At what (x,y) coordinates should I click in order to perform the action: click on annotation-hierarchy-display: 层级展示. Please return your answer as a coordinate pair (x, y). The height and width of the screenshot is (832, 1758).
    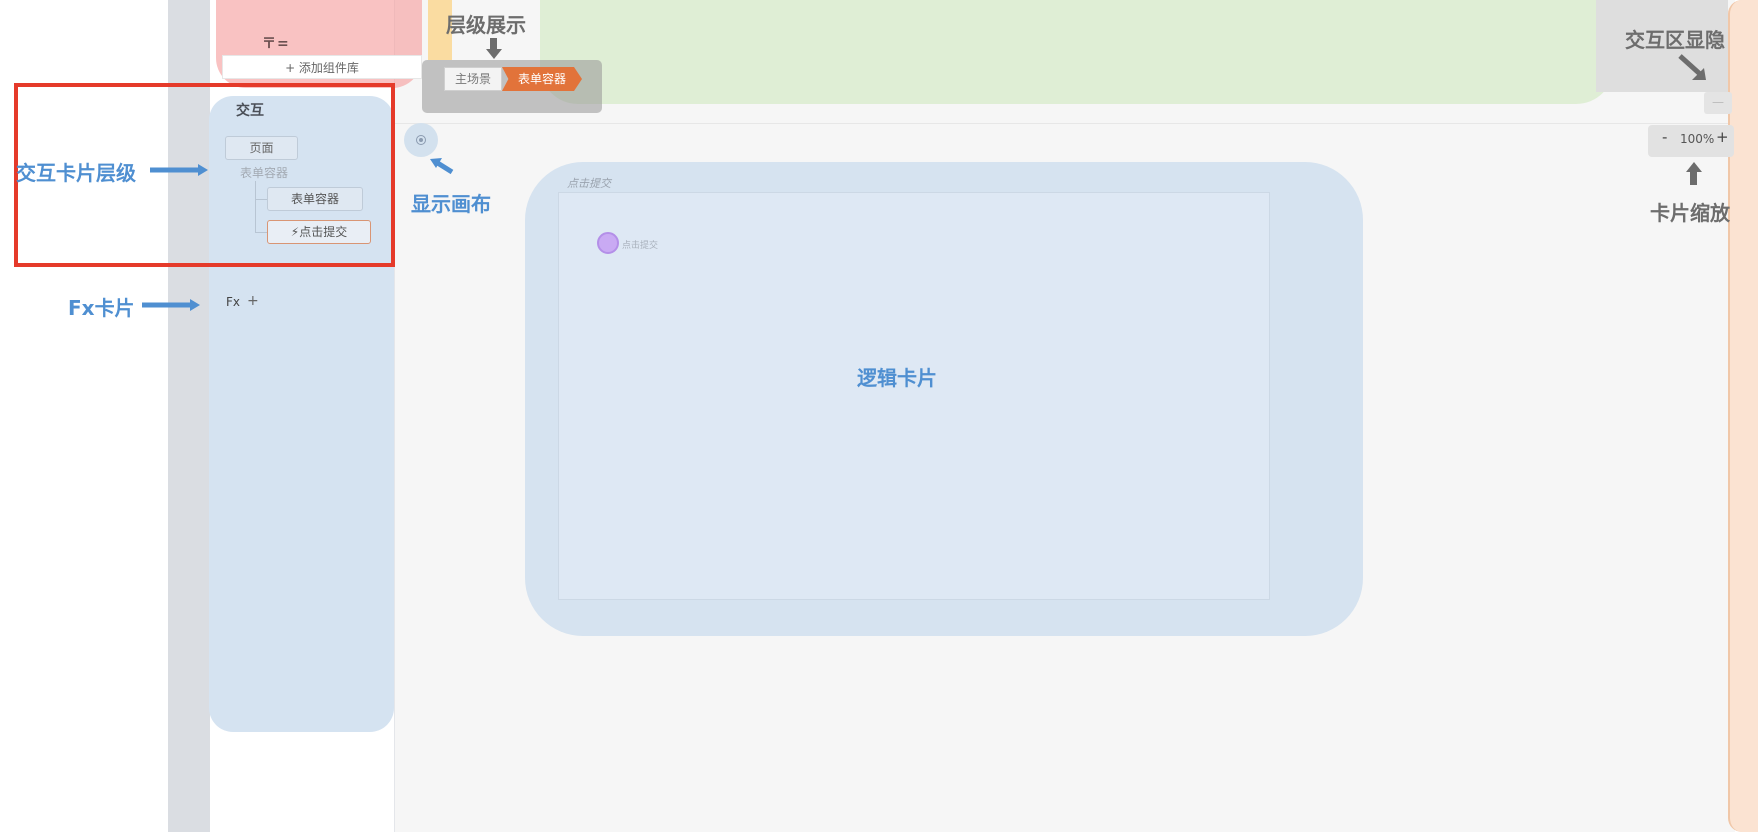
    Looking at the image, I should click on (486, 25).